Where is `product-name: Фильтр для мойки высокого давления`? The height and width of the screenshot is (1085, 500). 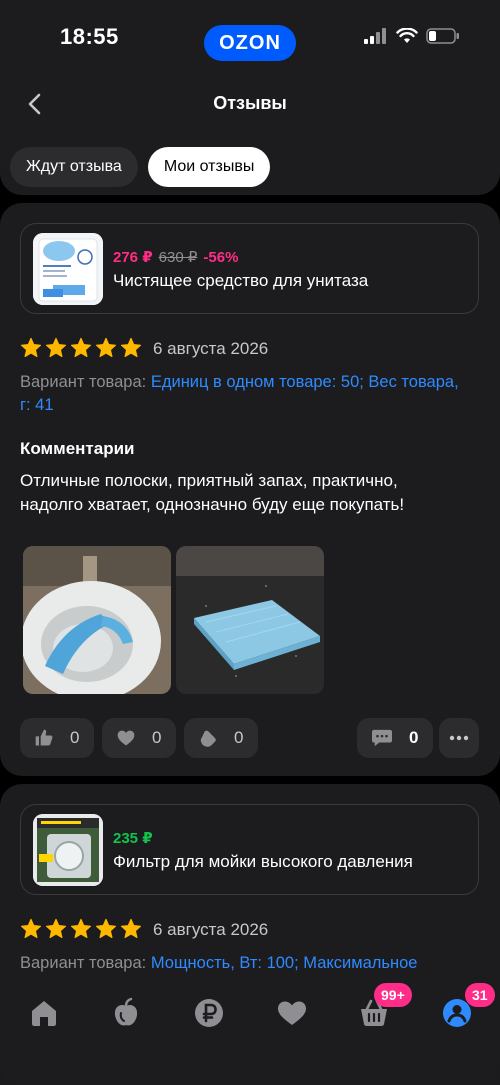
product-name: Фильтр для мойки высокого давления is located at coordinates (263, 861).